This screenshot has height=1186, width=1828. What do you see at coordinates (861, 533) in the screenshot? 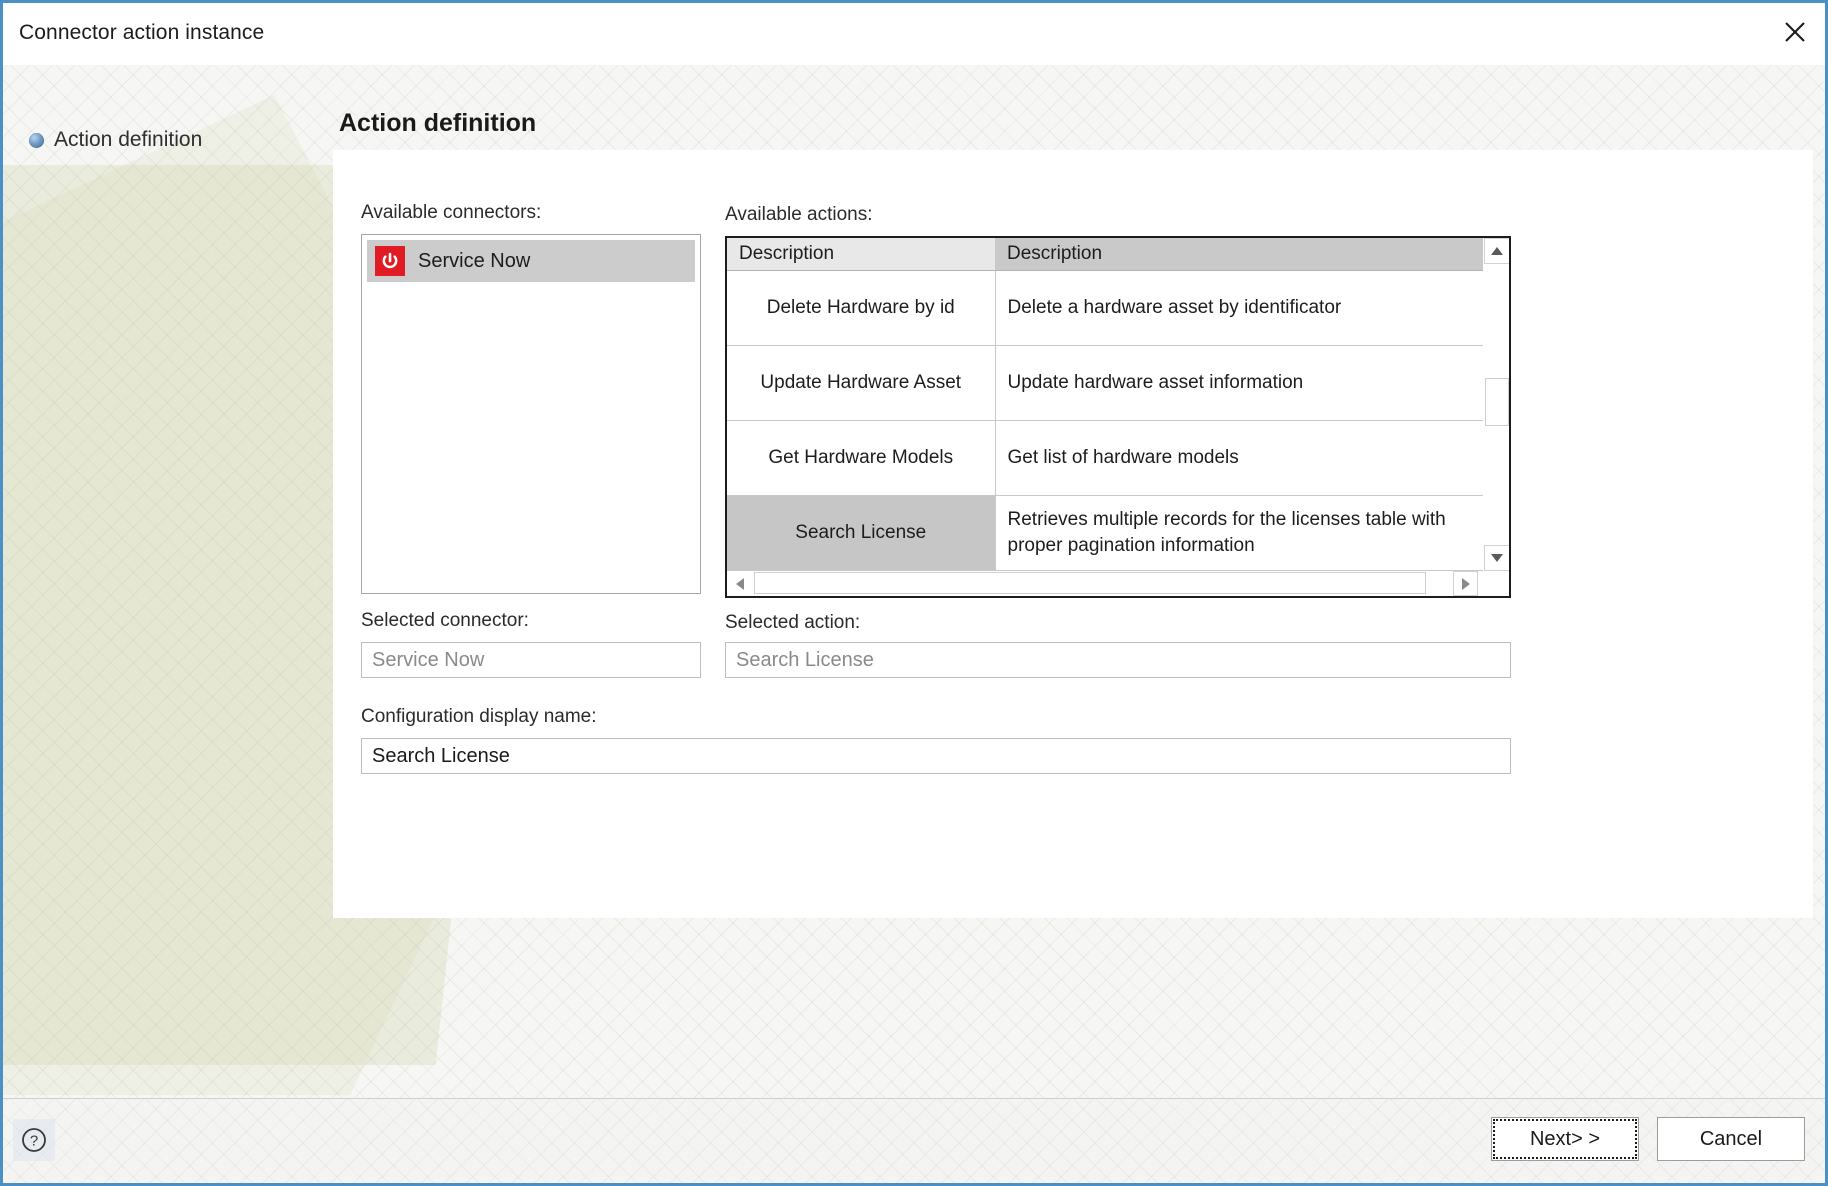
I see `action-name-cell: Search License` at bounding box center [861, 533].